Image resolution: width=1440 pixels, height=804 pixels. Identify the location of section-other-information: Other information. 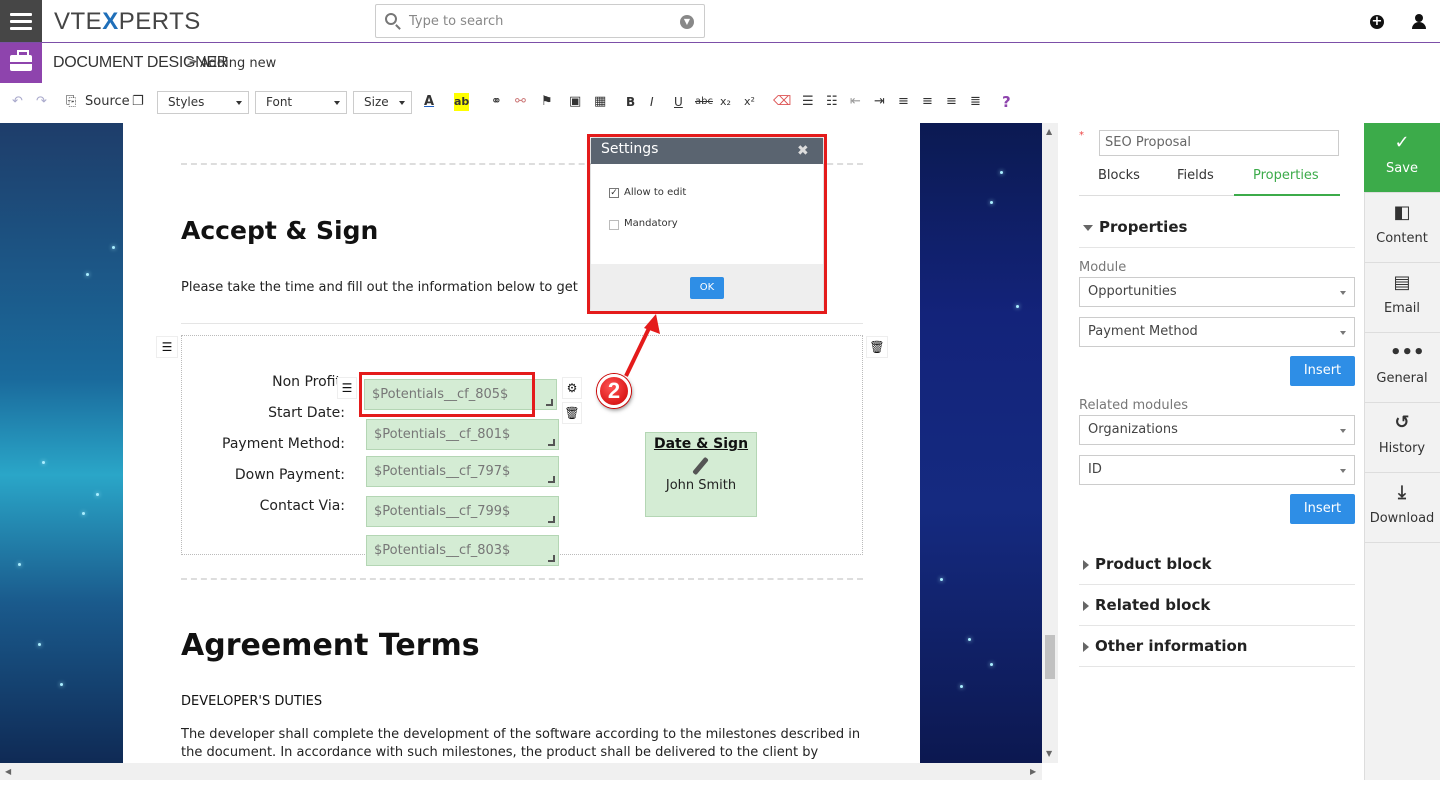
(1165, 646).